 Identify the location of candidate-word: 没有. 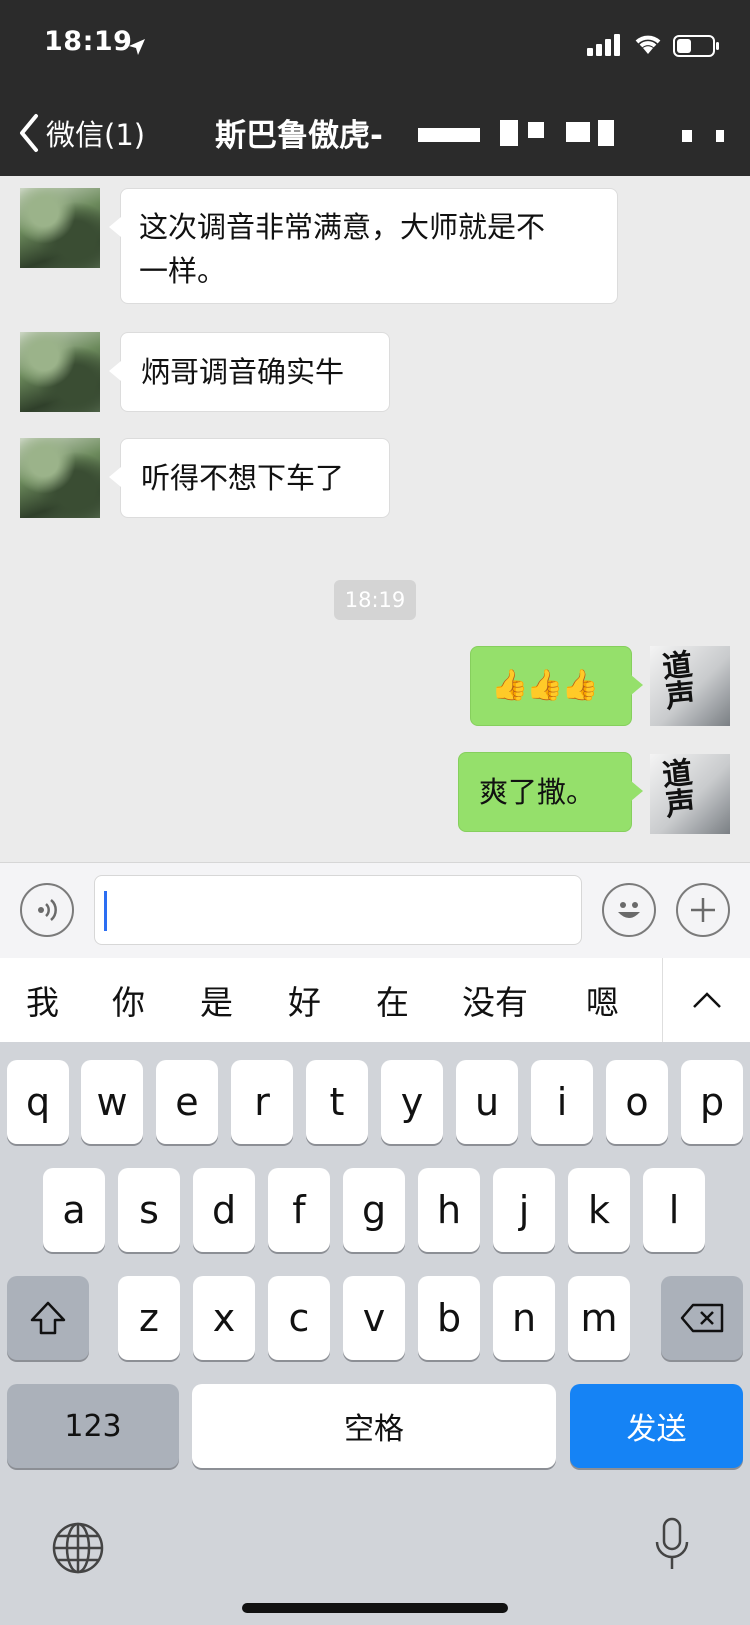
(495, 1000).